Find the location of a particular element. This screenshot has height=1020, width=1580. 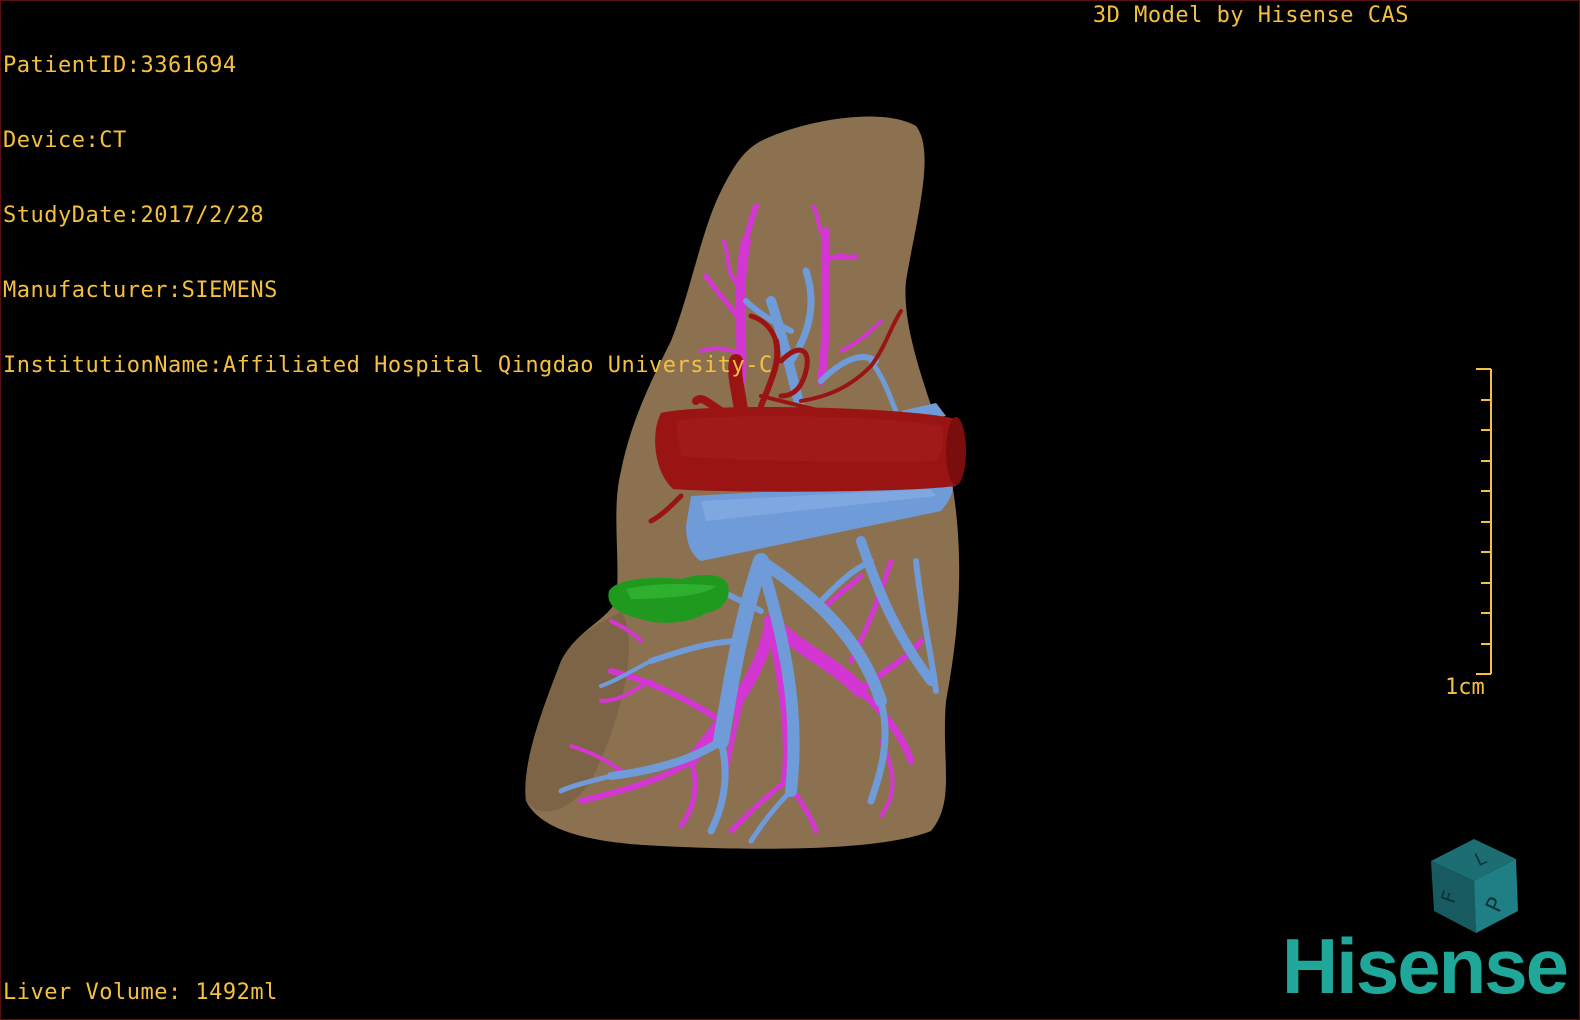

device-label: Device:CT is located at coordinates (65, 140).